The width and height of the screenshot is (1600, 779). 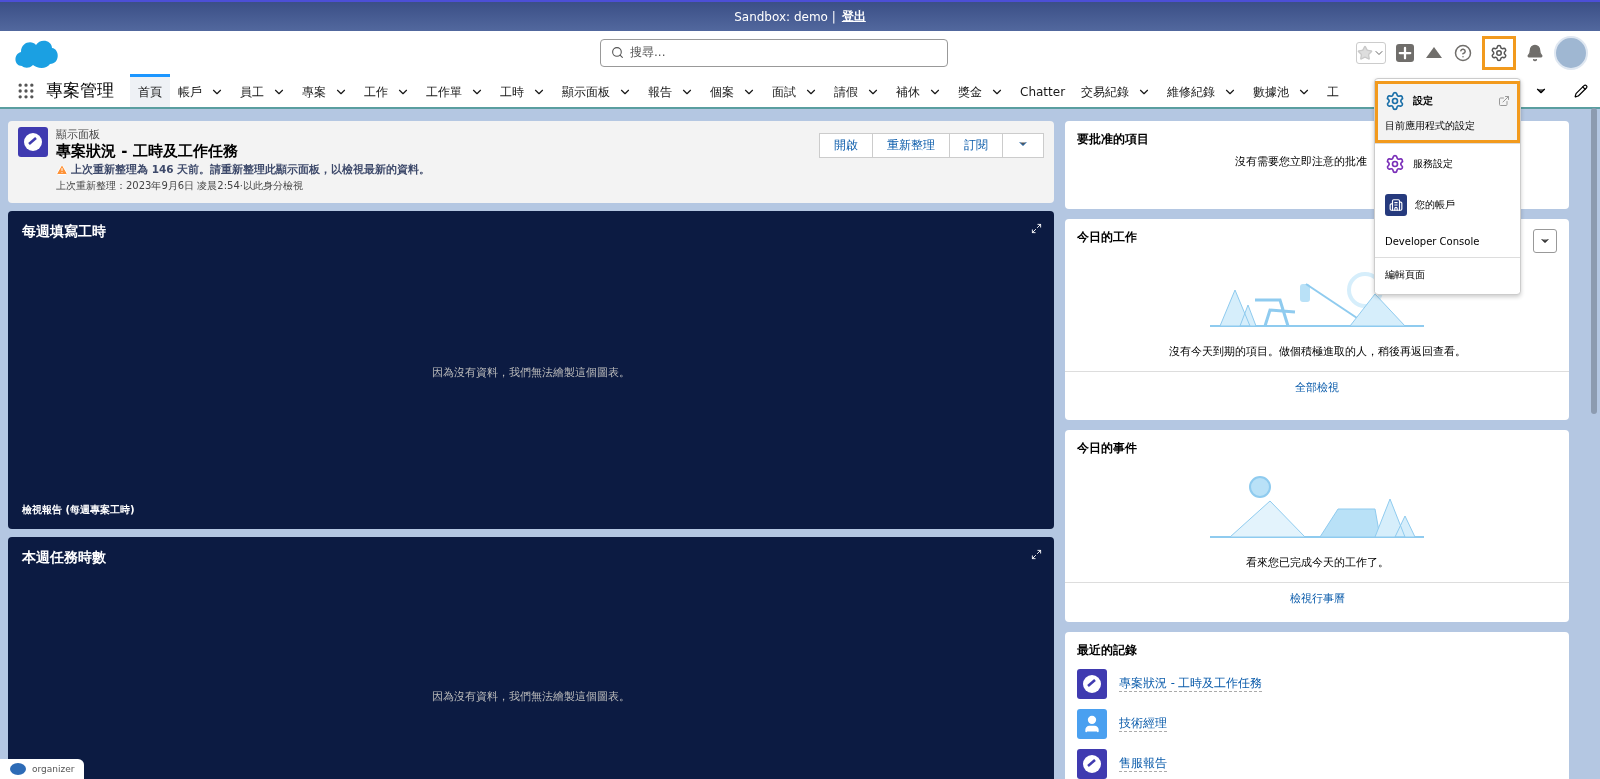 I want to click on object-type: 顯示面板, so click(x=78, y=134).